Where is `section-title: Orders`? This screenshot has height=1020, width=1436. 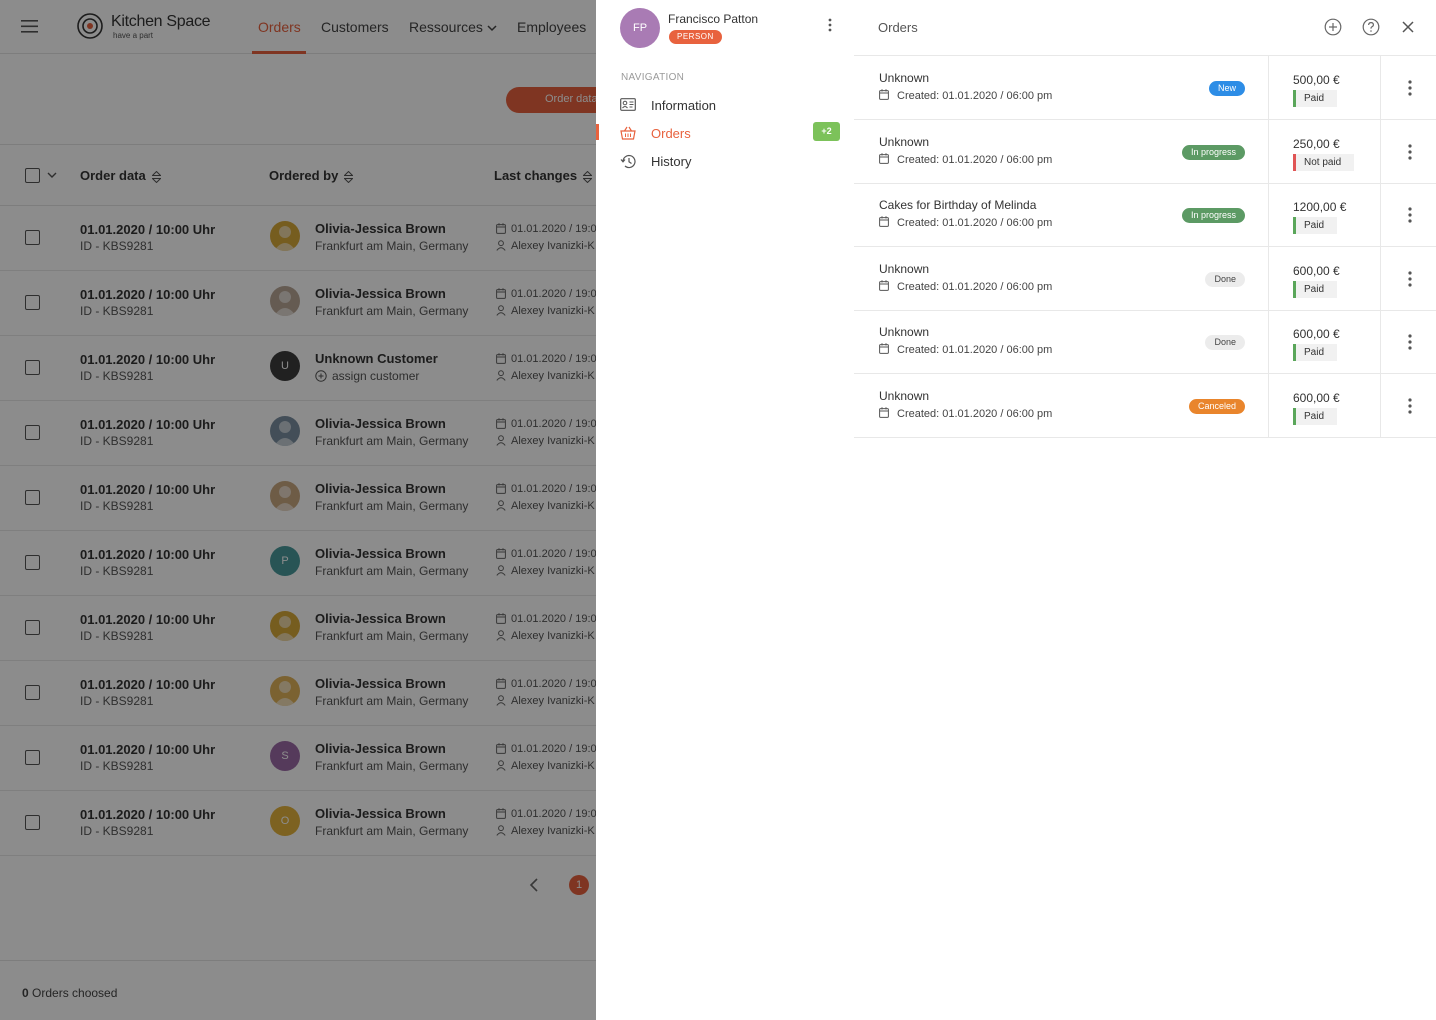
section-title: Orders is located at coordinates (898, 27).